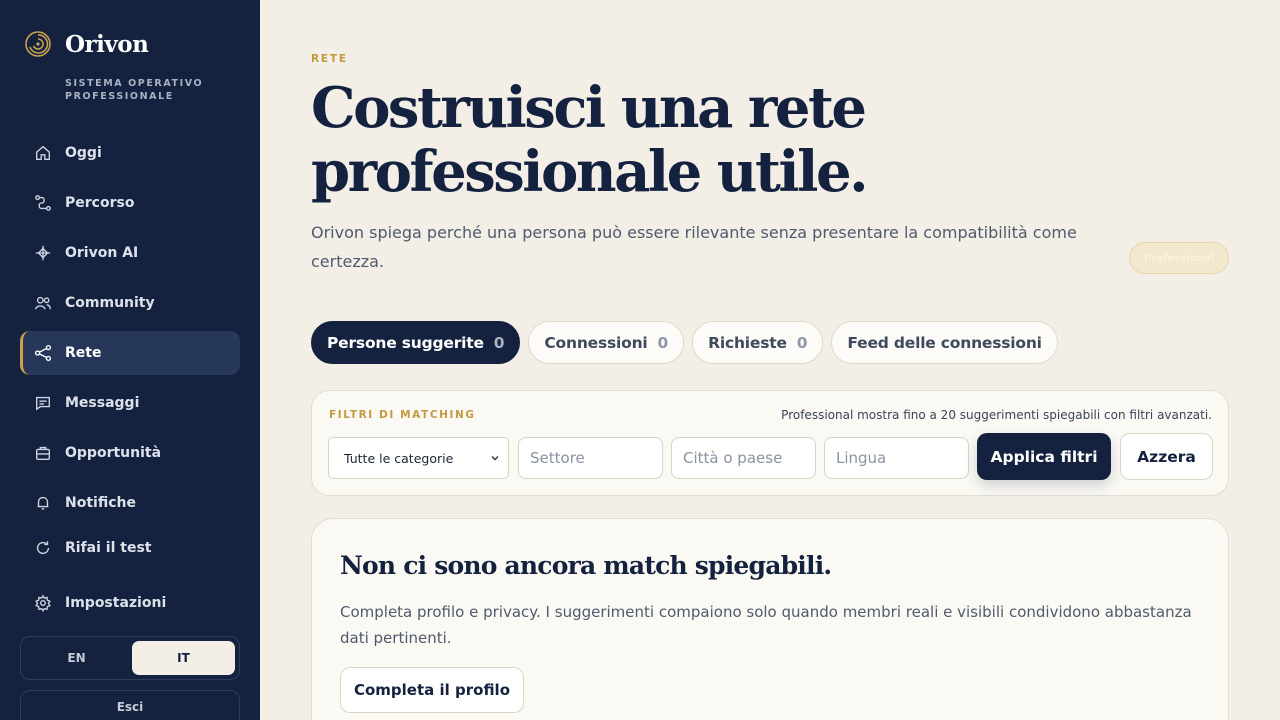 The image size is (1280, 720). I want to click on page-eyebrow: RETE, so click(329, 59).